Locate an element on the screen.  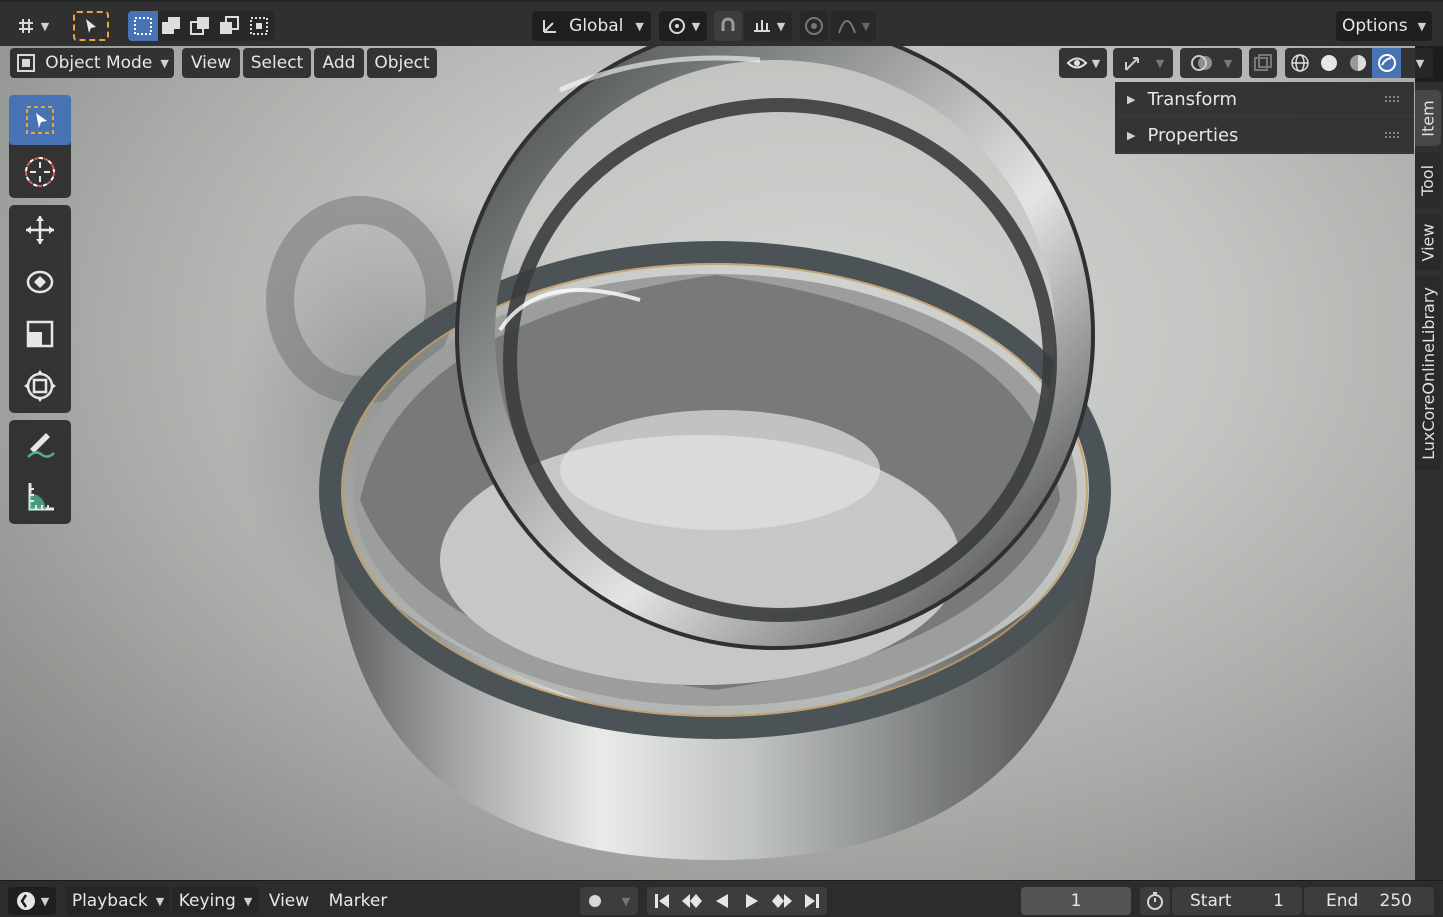
xray-icon is located at coordinates (1263, 62).